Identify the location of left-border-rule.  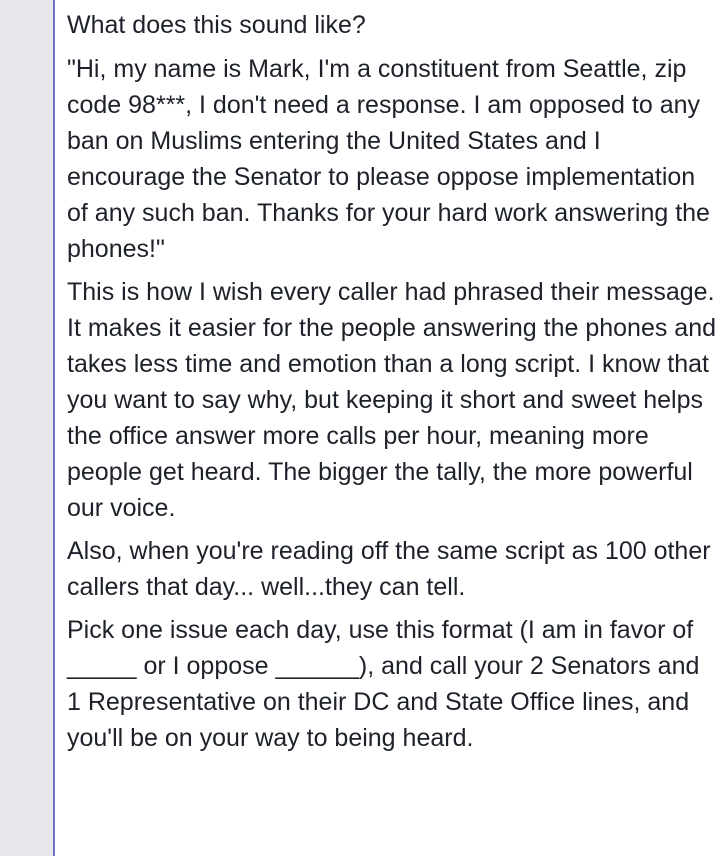
(54, 428).